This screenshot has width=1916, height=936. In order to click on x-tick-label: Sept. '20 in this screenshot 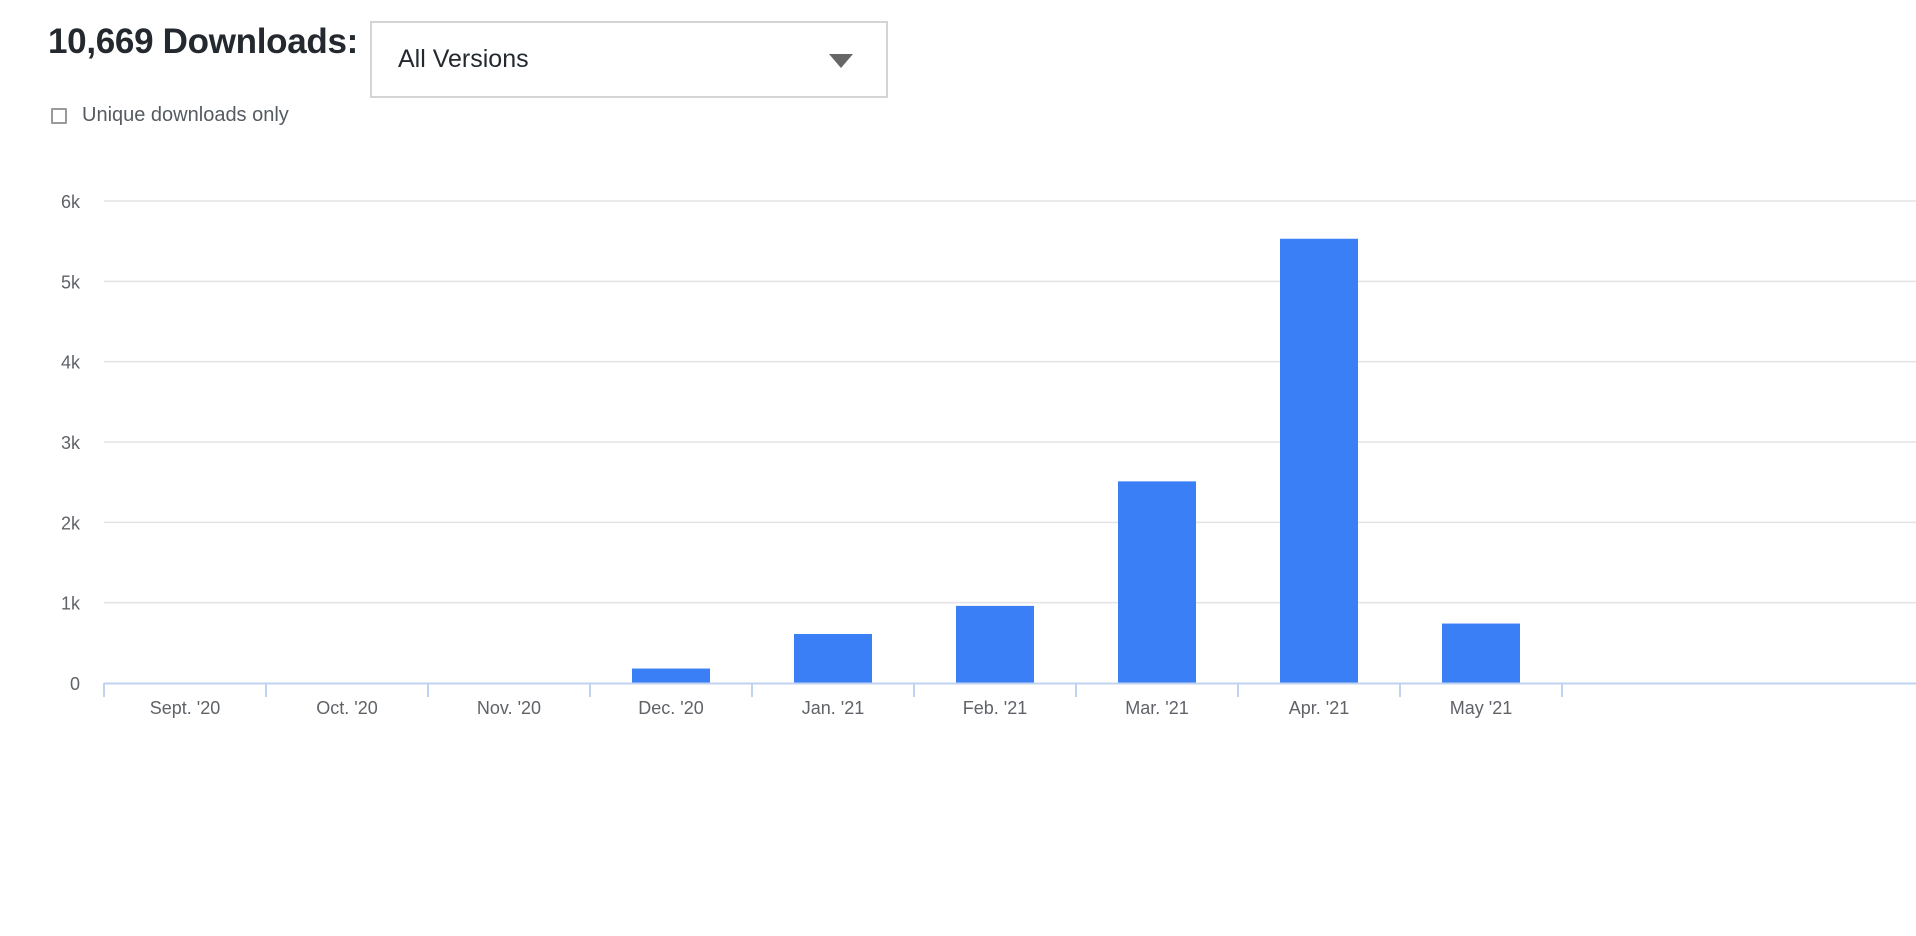, I will do `click(185, 708)`.